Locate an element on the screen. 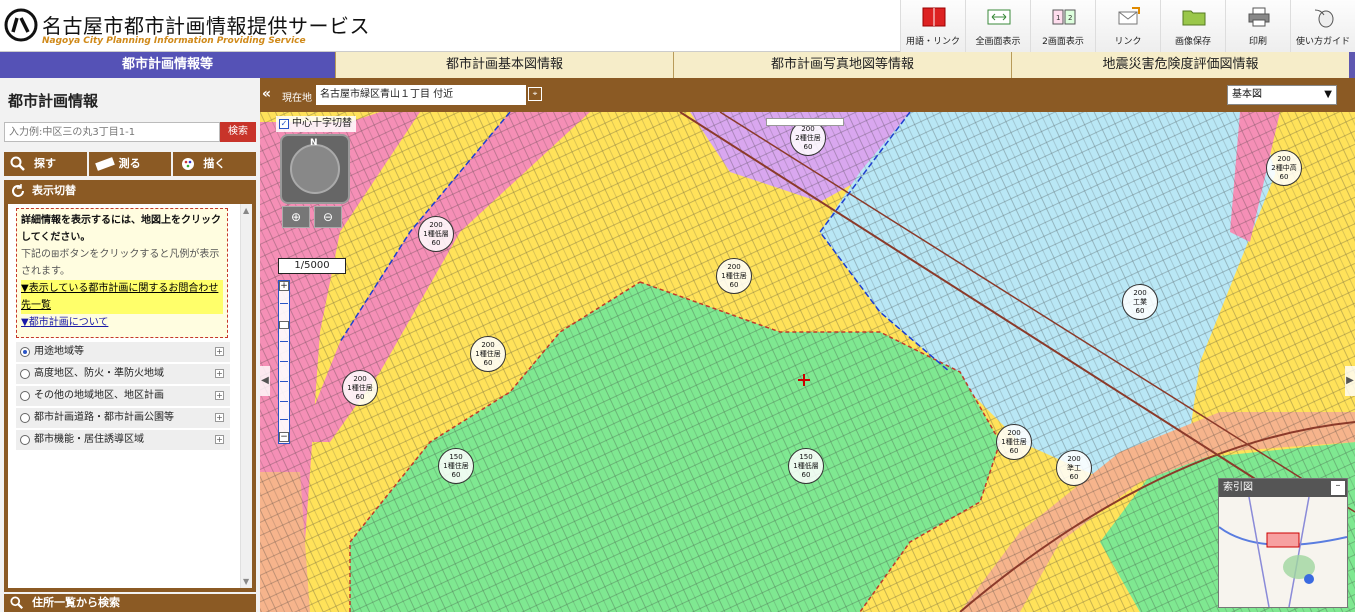 This screenshot has height=612, width=1355. layer-height-fire-districts: 高度地区、防火・準防火地域 + is located at coordinates (123, 374).